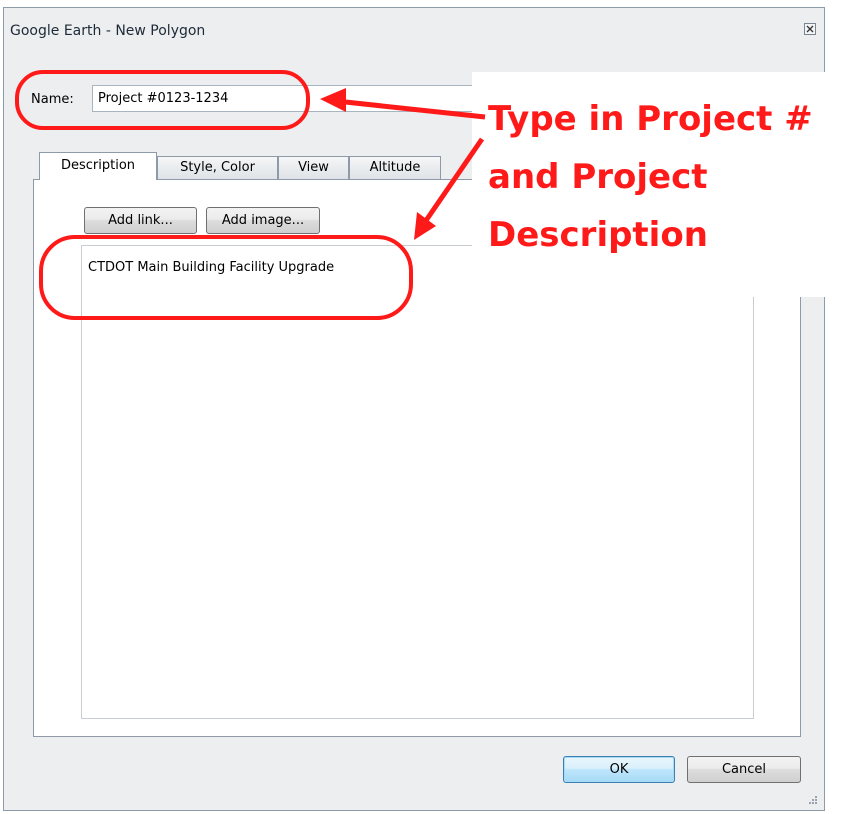  Describe the element at coordinates (414, 30) in the screenshot. I see `title-bar: Google Earth - New Polygon` at that location.